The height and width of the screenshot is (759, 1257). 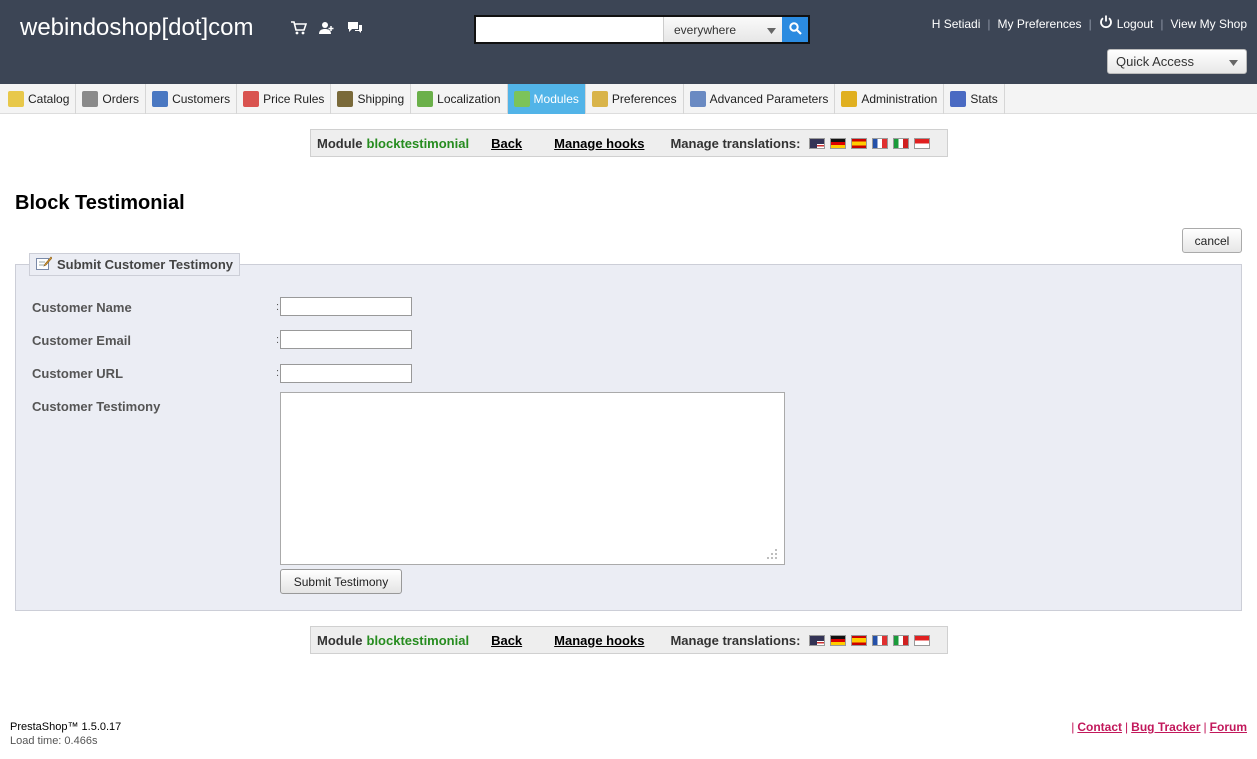 What do you see at coordinates (81, 340) in the screenshot?
I see `customer-email-label: Customer Email` at bounding box center [81, 340].